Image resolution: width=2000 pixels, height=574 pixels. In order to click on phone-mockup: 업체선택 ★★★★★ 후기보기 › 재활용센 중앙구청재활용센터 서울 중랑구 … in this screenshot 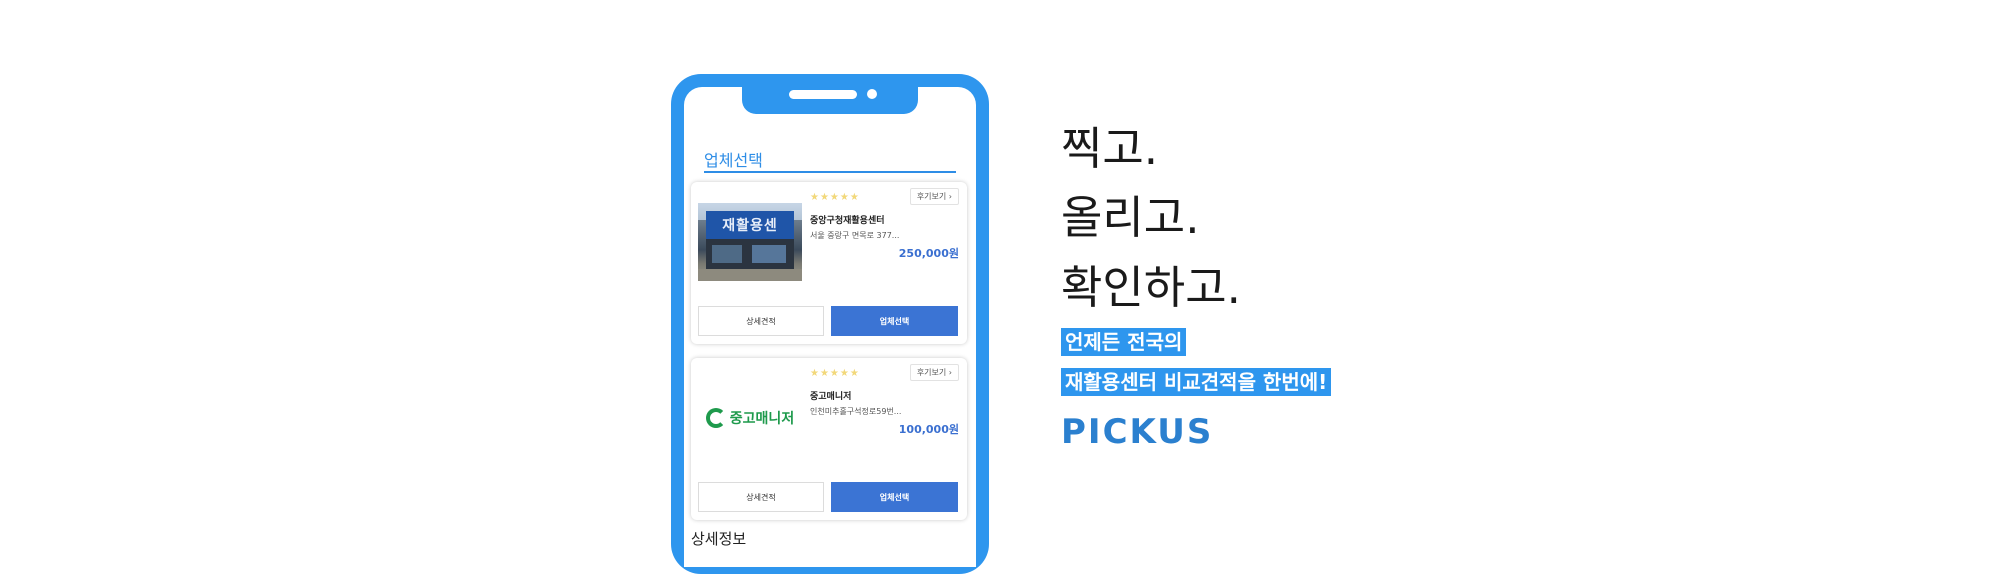, I will do `click(830, 324)`.